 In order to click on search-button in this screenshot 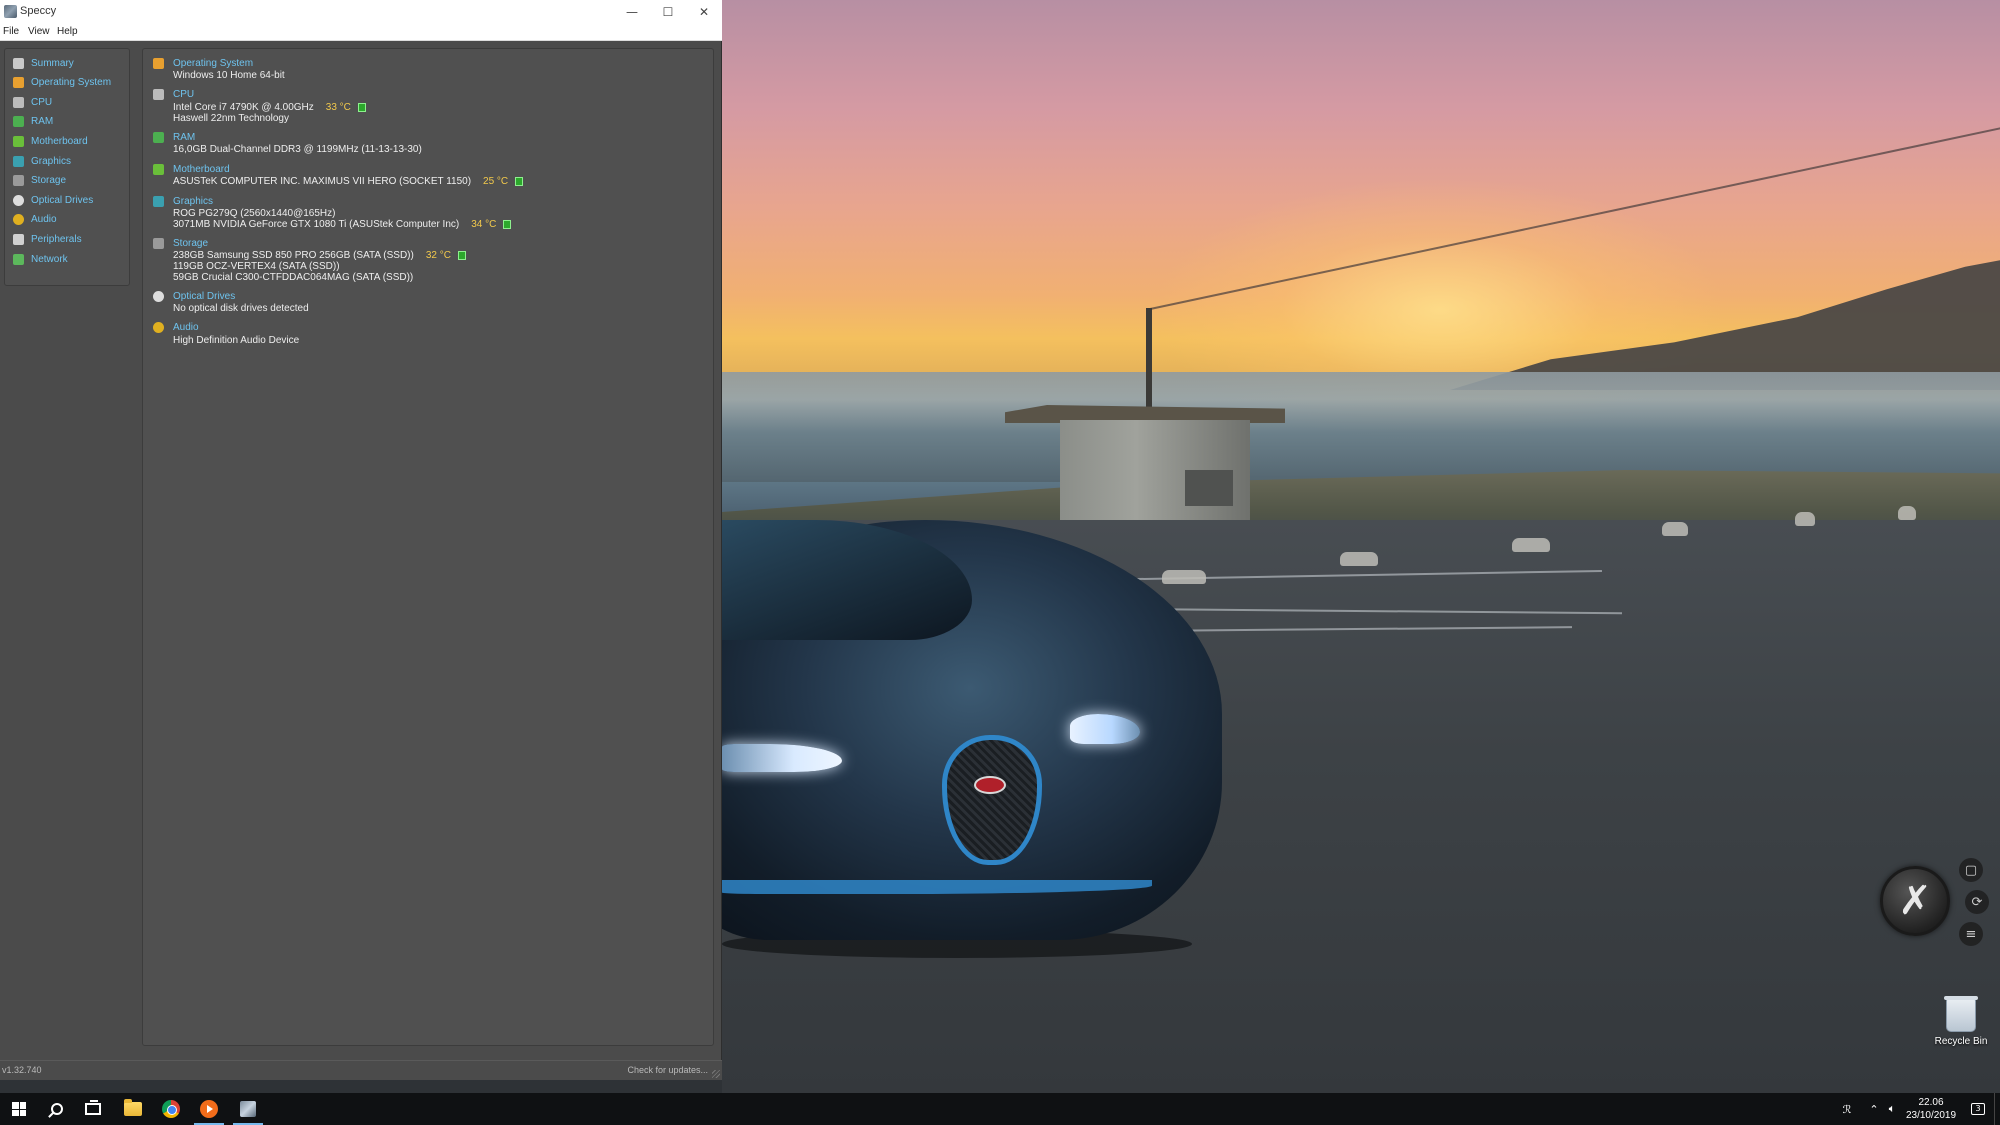, I will do `click(57, 1109)`.